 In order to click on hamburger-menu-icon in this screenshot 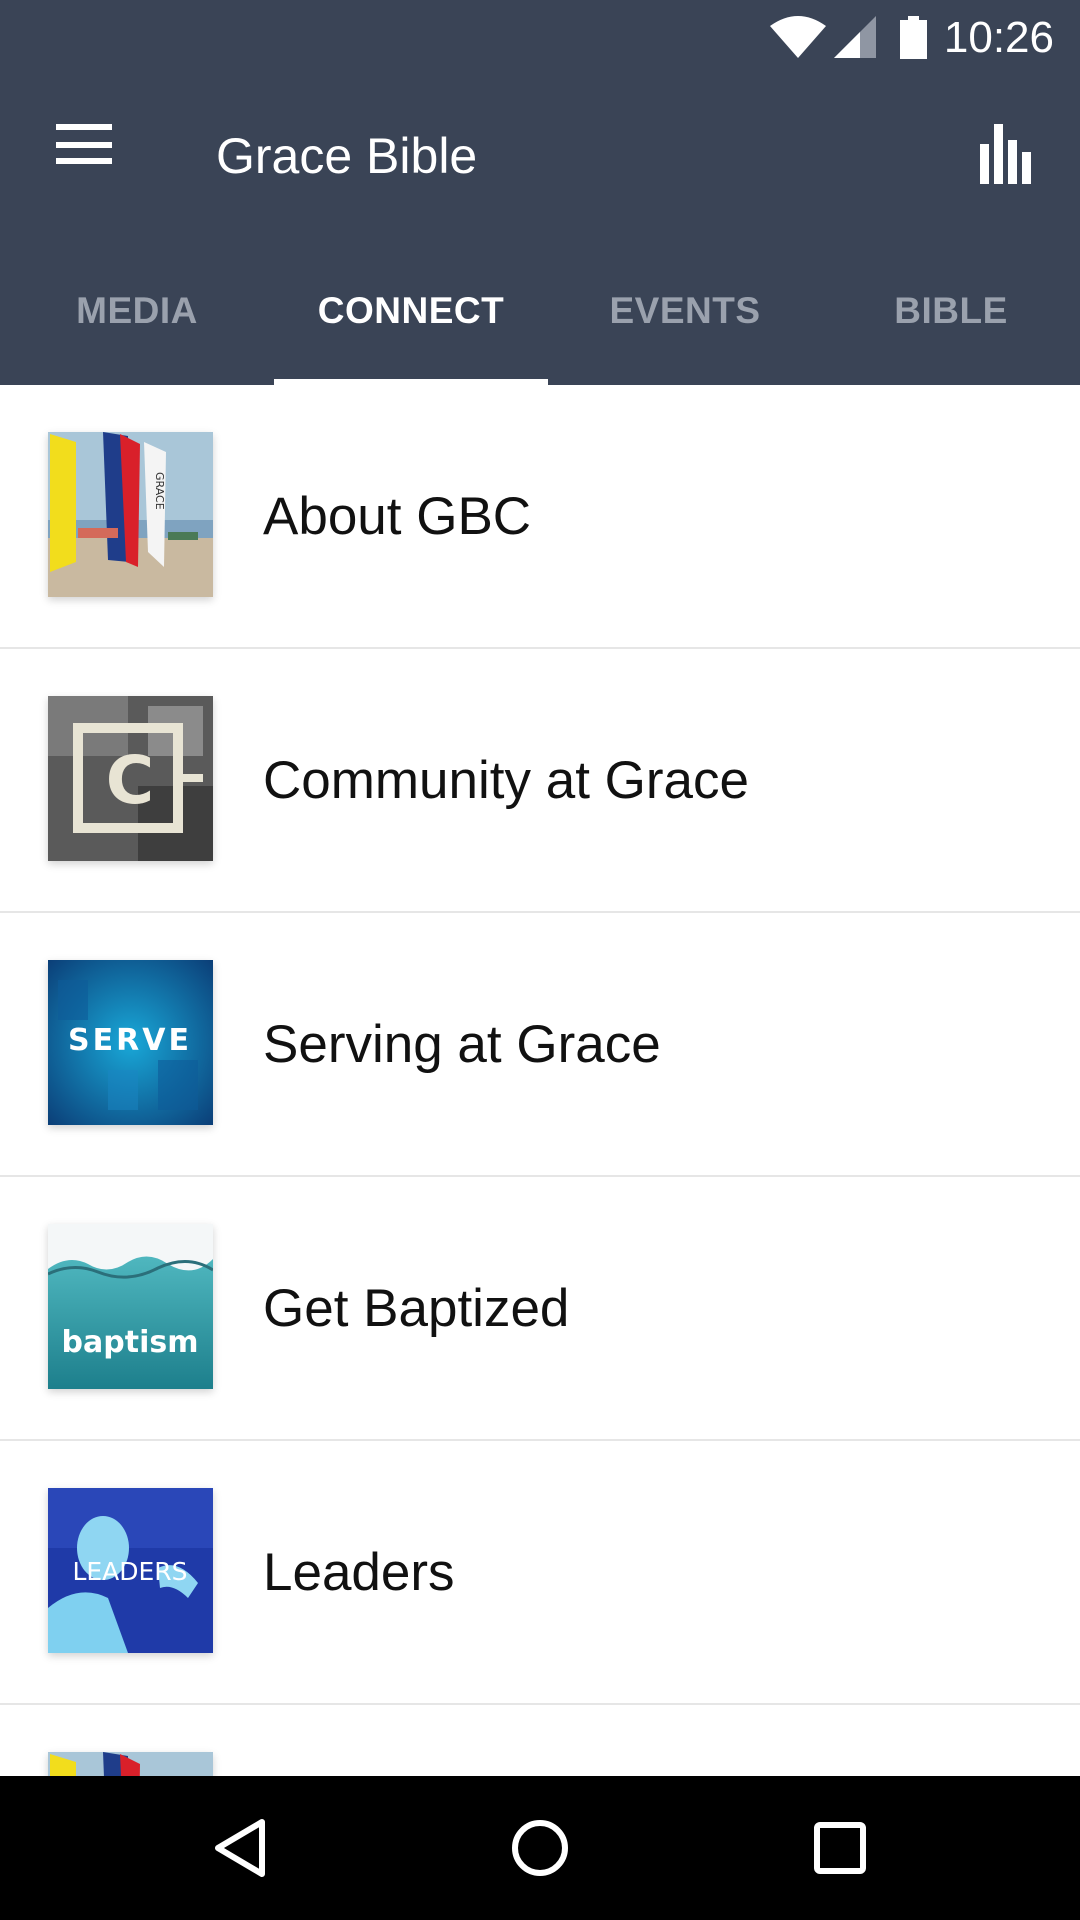, I will do `click(84, 144)`.